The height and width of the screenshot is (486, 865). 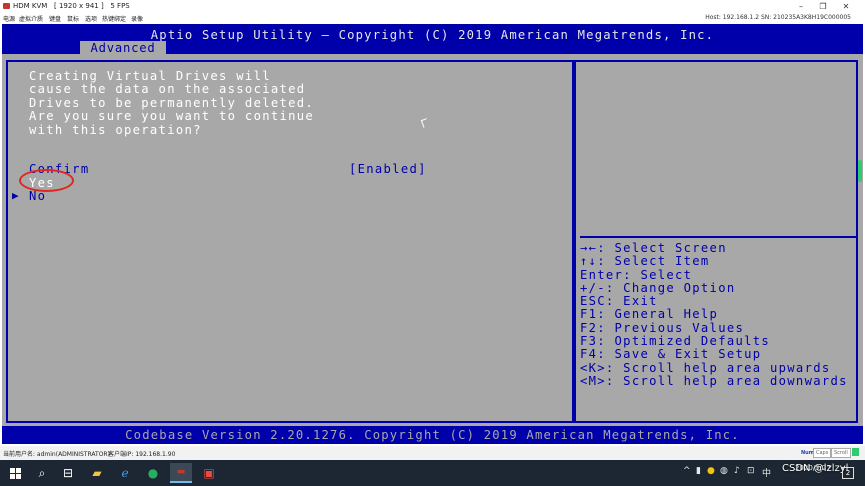 What do you see at coordinates (671, 354) in the screenshot?
I see `help-line: F4: Save & Exit Setup` at bounding box center [671, 354].